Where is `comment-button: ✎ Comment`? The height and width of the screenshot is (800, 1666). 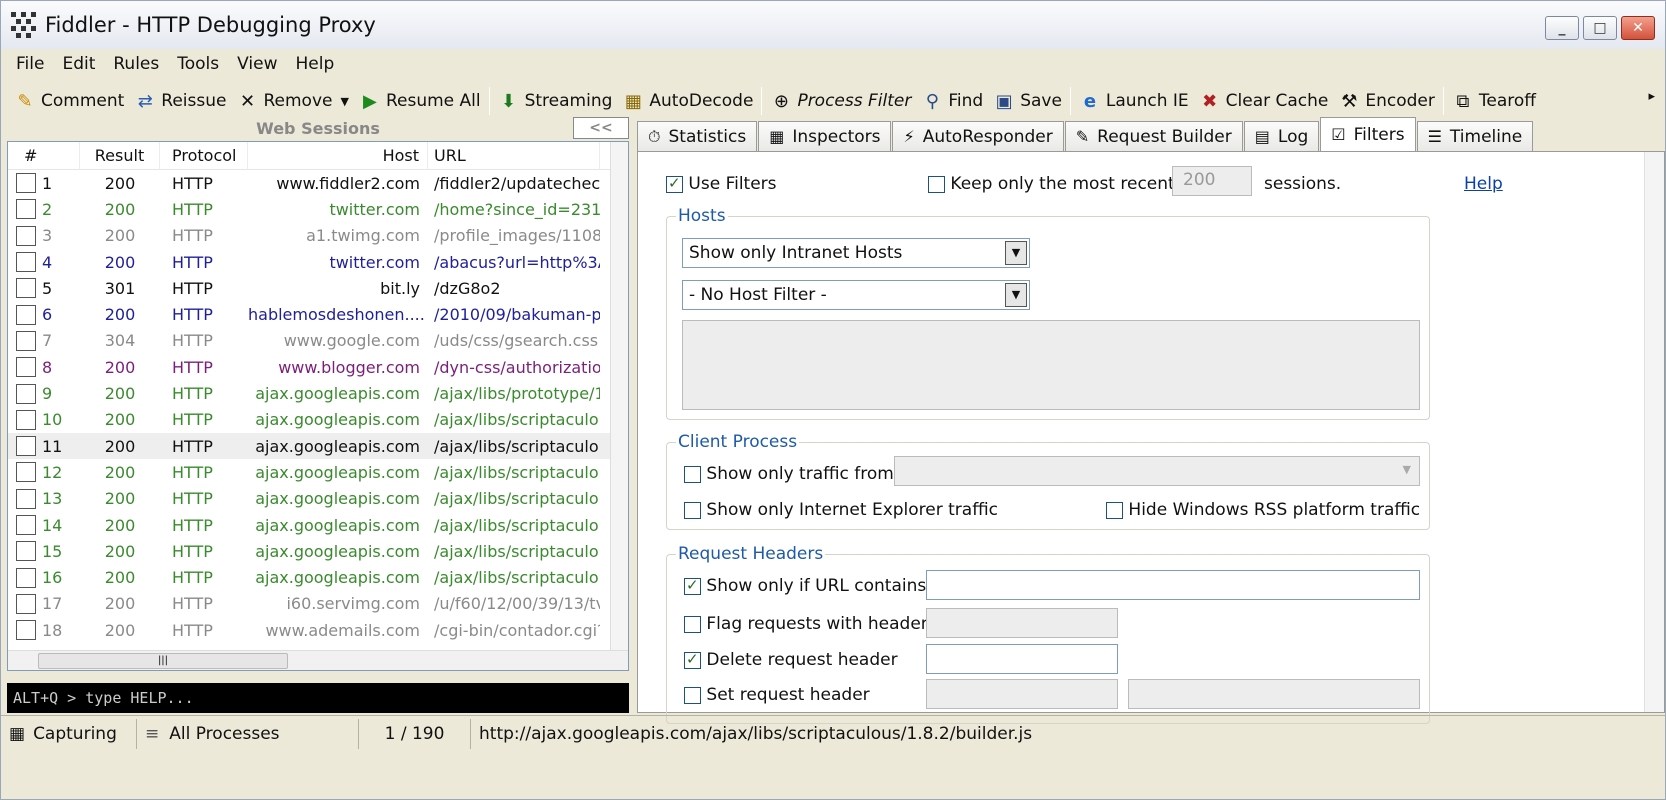
comment-button: ✎ Comment is located at coordinates (69, 101).